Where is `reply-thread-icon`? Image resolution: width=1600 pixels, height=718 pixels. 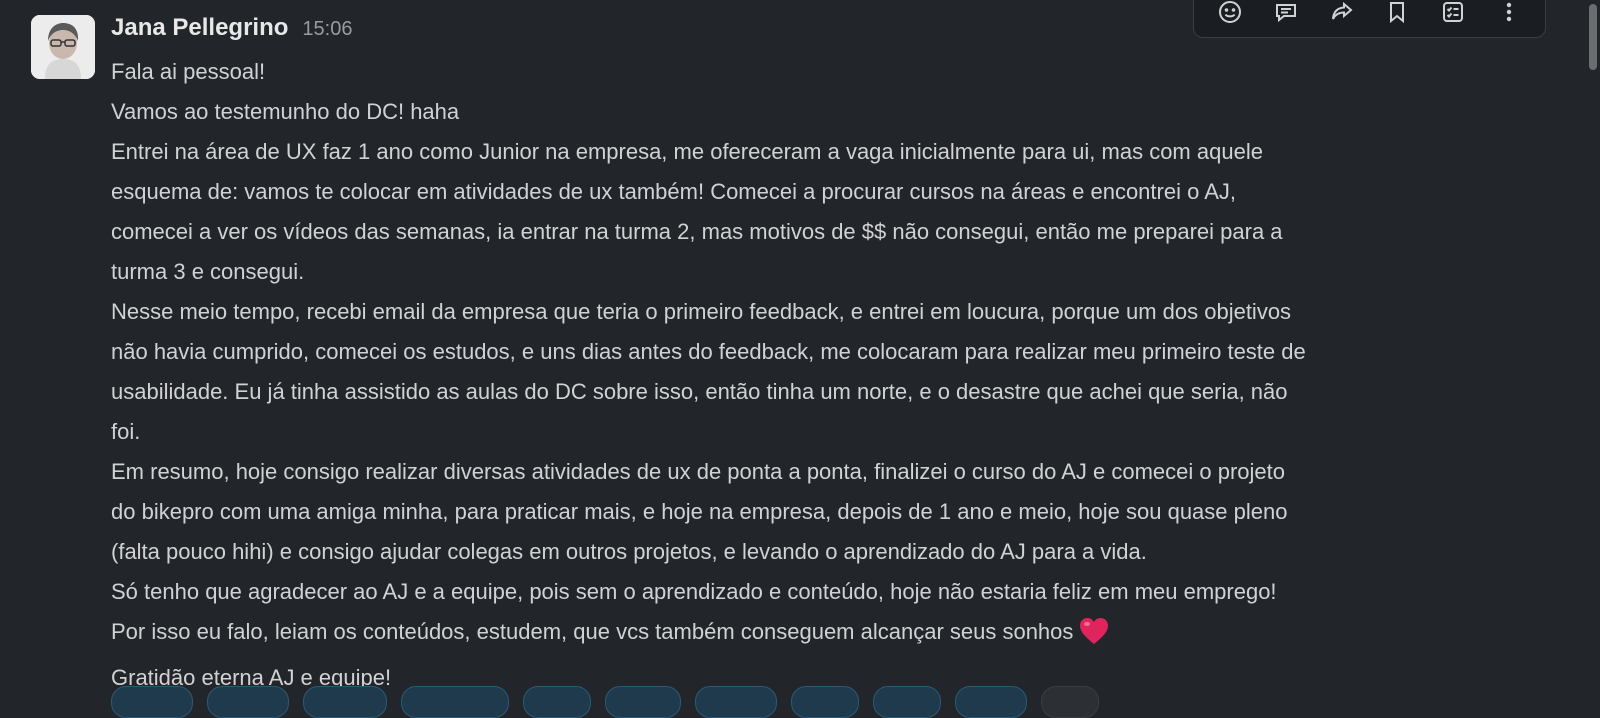
reply-thread-icon is located at coordinates (1286, 15).